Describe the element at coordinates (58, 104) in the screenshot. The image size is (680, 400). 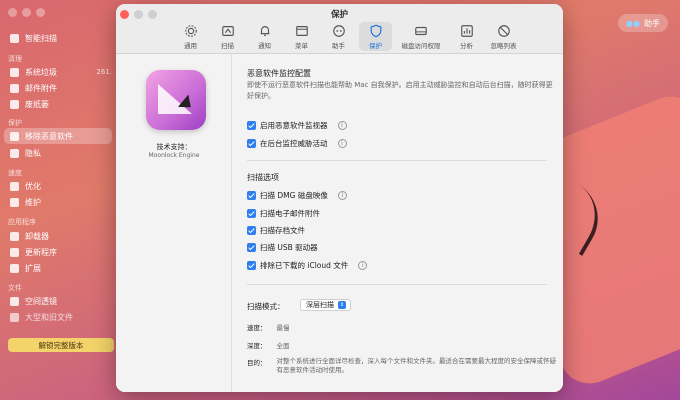
I see `sidebar-item-trash: 废纸篓` at that location.